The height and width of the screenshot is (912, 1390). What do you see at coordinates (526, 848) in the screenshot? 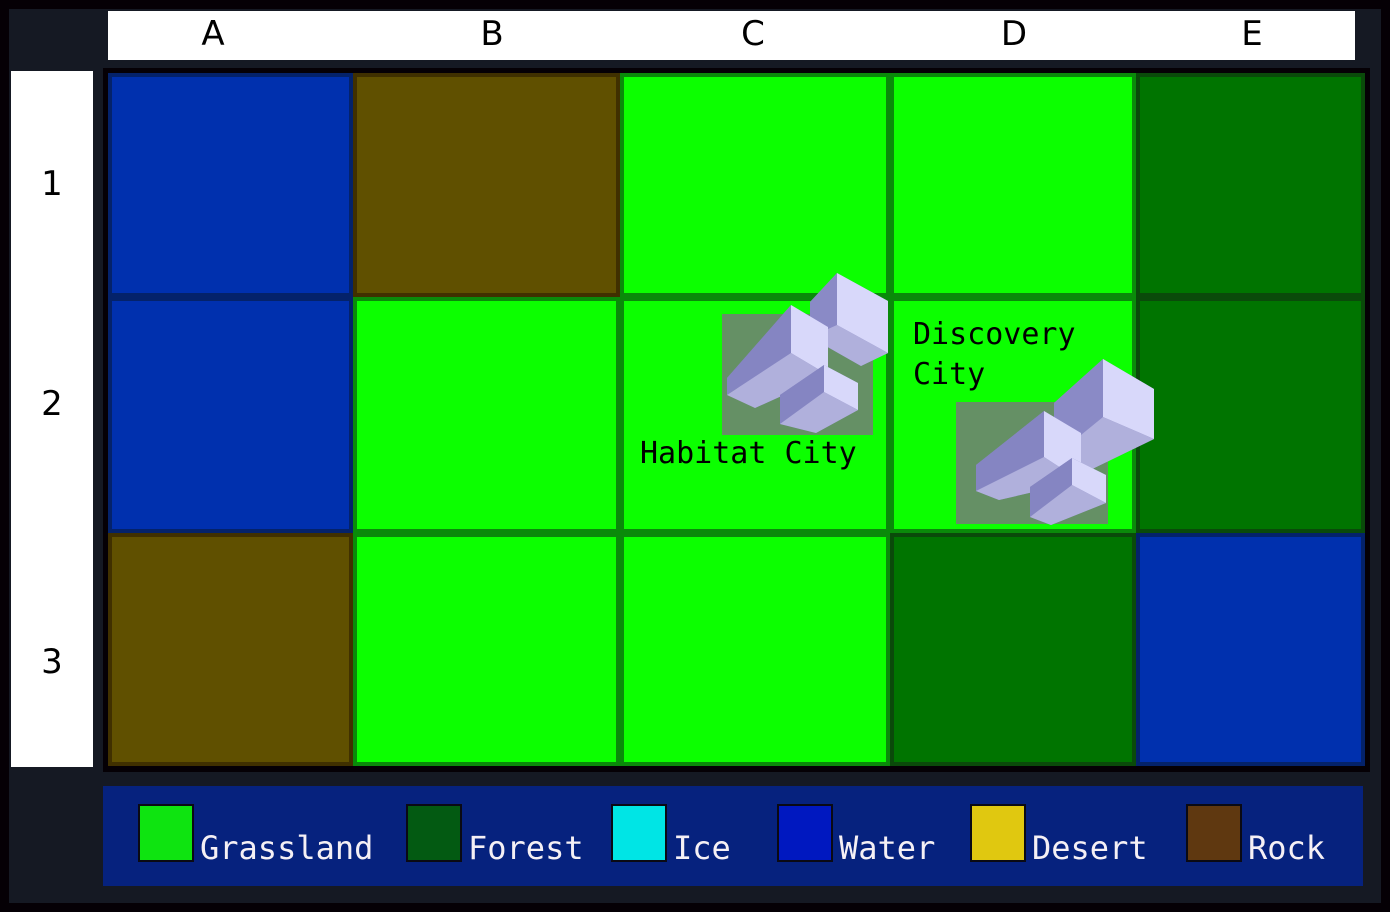
I see `legend-label: Forest` at bounding box center [526, 848].